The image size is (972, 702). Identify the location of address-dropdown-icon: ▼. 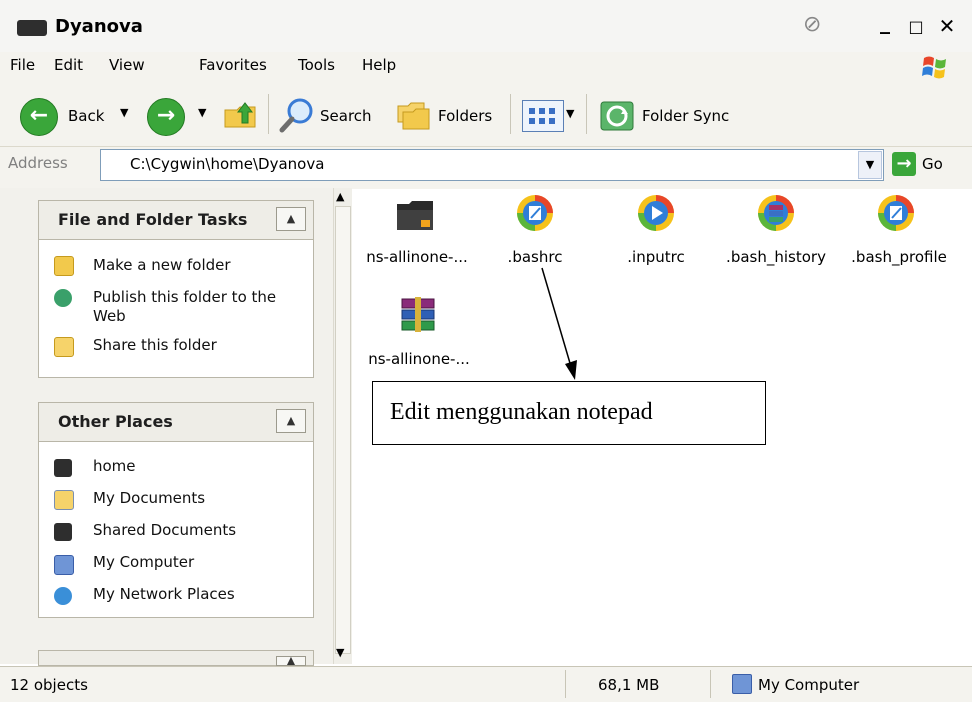
(870, 165).